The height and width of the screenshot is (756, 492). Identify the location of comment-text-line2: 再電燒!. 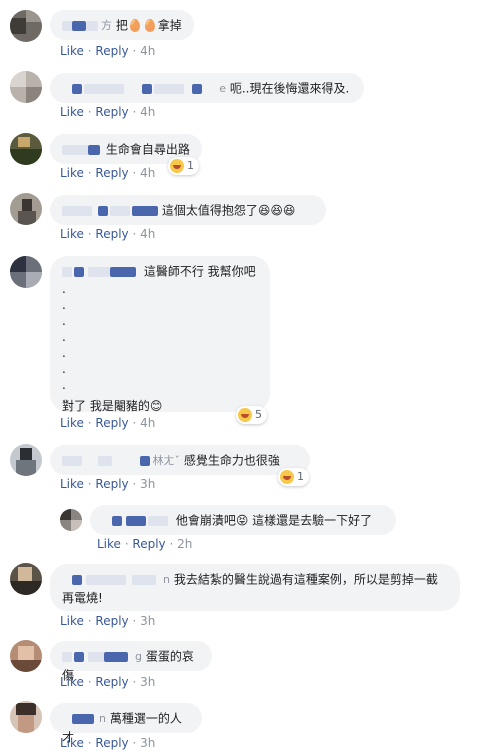
(82, 597).